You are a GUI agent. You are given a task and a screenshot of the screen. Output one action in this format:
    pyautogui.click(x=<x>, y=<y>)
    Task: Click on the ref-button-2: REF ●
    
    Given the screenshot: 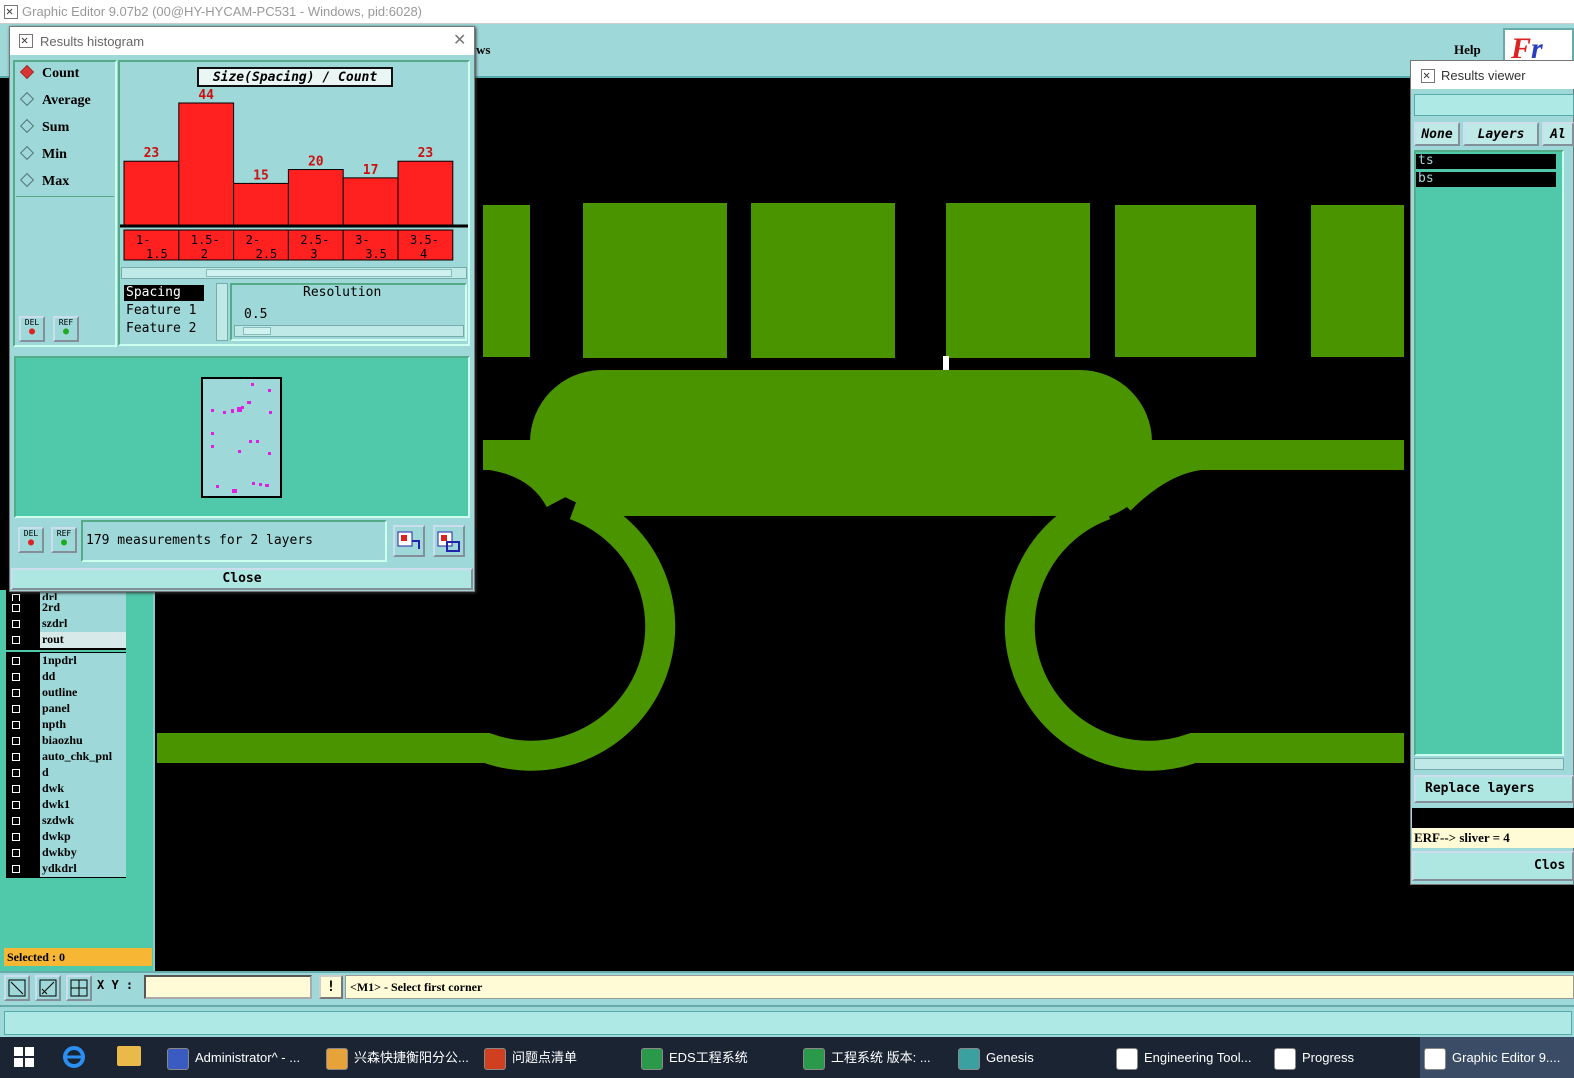 What is the action you would take?
    pyautogui.click(x=64, y=540)
    